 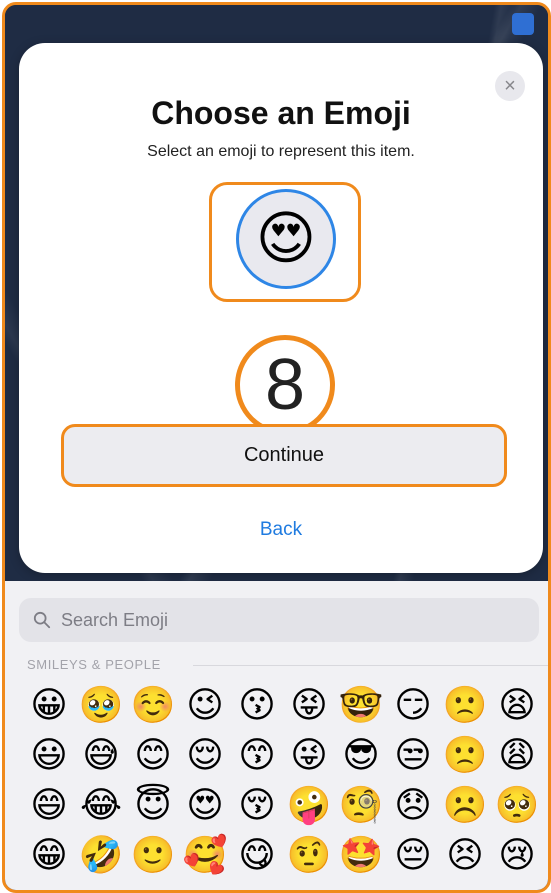 What do you see at coordinates (281, 151) in the screenshot?
I see `dialog-subtitle: Select an emoji to represent this item.` at bounding box center [281, 151].